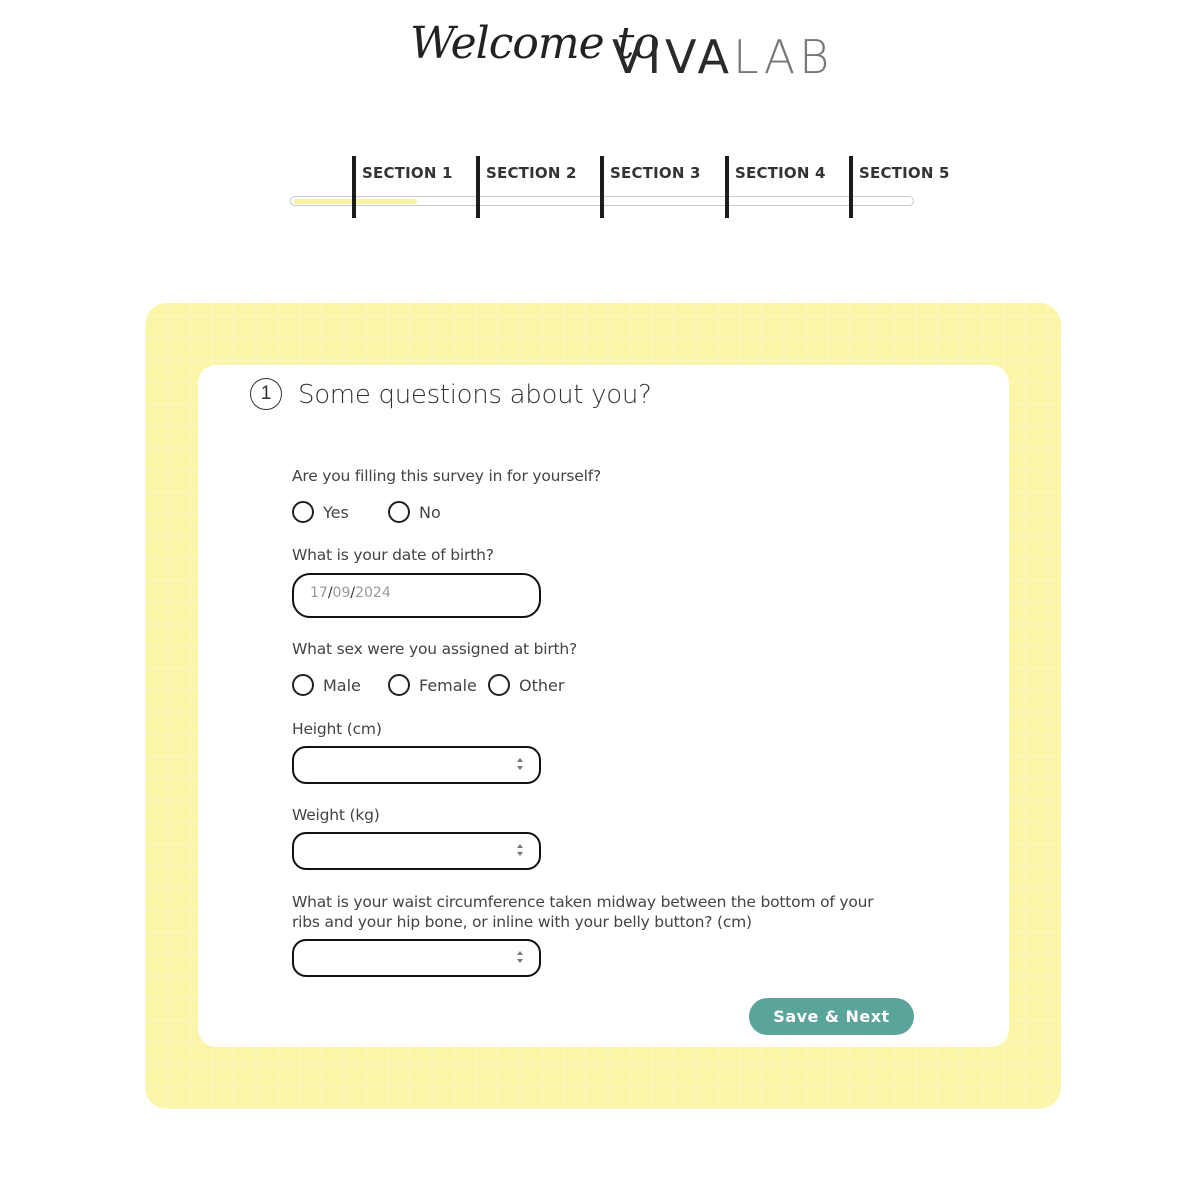  Describe the element at coordinates (655, 173) in the screenshot. I see `section-3-label: SECTION 3` at that location.